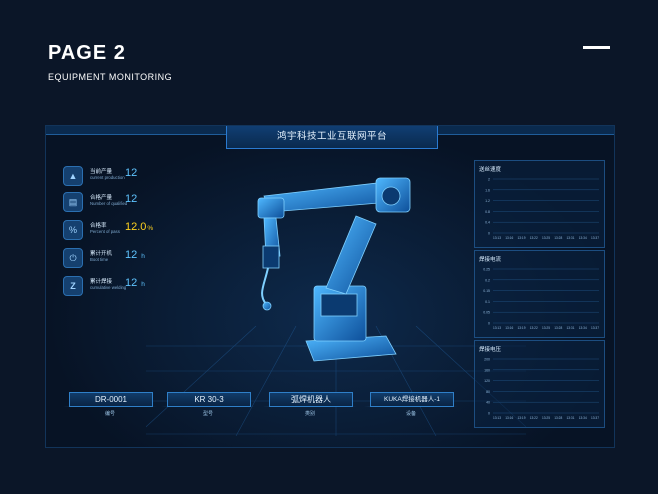 The width and height of the screenshot is (658, 494). What do you see at coordinates (209, 399) in the screenshot?
I see `info-value: KR 30-3` at bounding box center [209, 399].